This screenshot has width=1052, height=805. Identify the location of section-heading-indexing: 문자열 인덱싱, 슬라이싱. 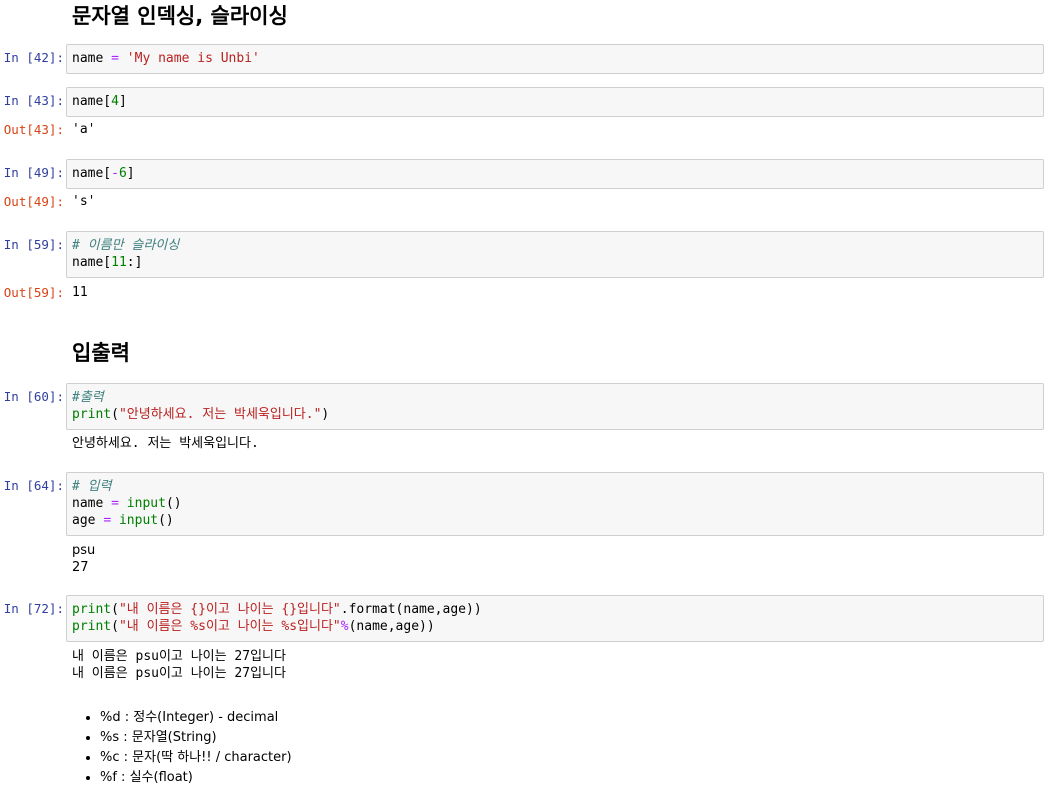
(180, 16).